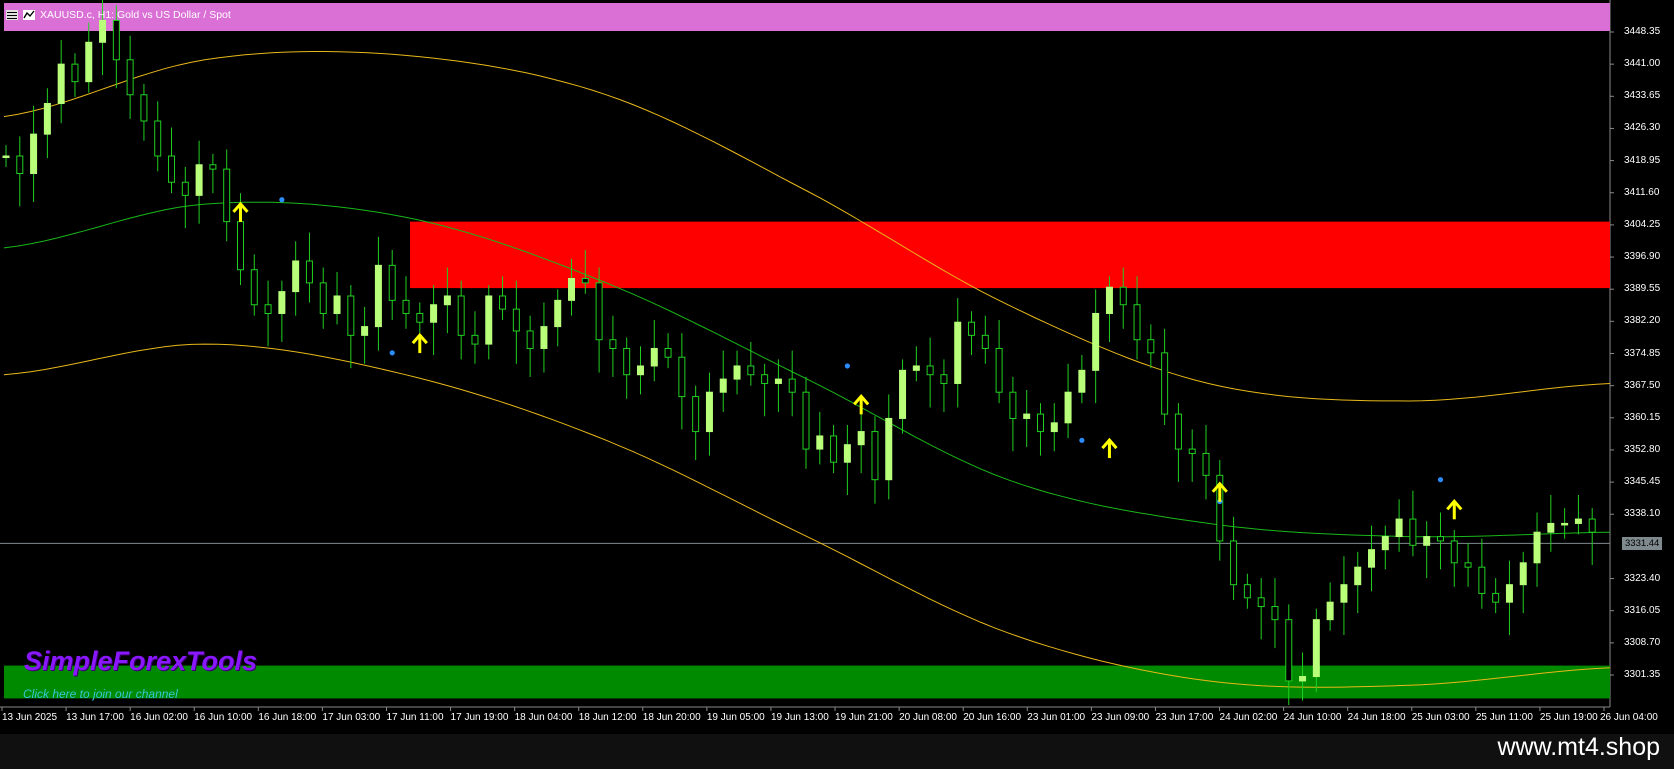 The image size is (1674, 769). Describe the element at coordinates (735, 717) in the screenshot. I see `time-tick-label: 19 Jun 05:00` at that location.